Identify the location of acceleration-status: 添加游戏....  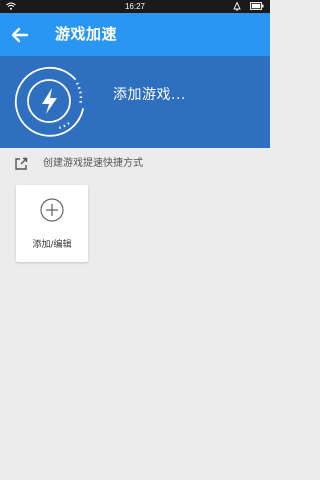
(149, 95).